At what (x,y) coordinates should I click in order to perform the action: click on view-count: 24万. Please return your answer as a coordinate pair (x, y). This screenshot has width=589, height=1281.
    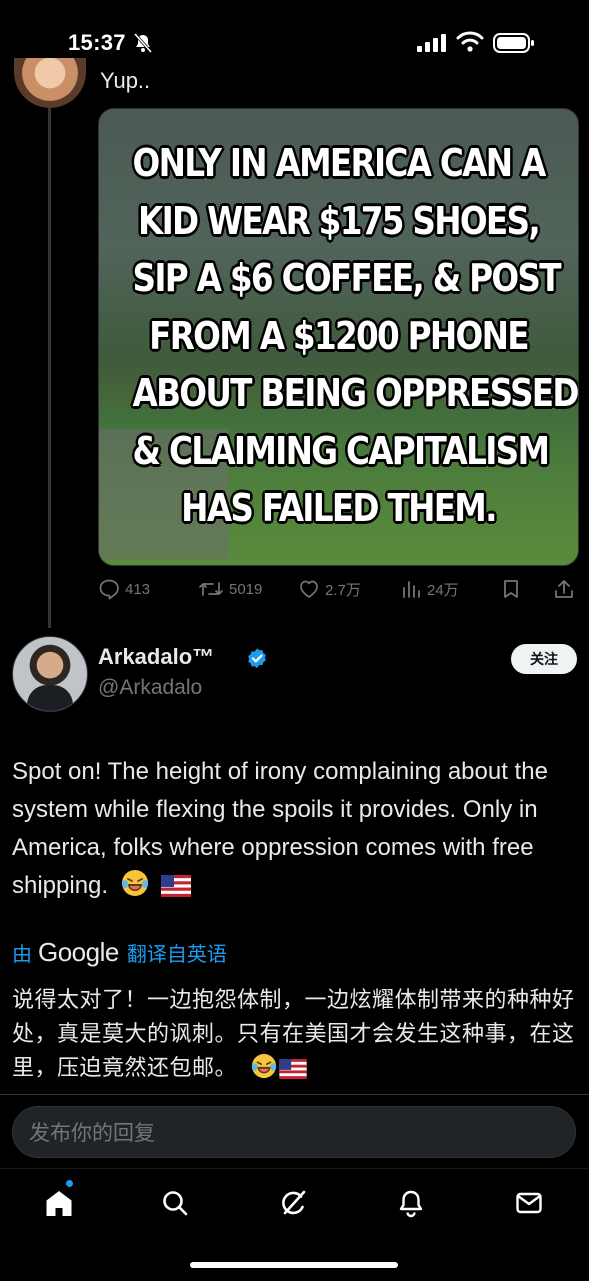
    Looking at the image, I should click on (443, 590).